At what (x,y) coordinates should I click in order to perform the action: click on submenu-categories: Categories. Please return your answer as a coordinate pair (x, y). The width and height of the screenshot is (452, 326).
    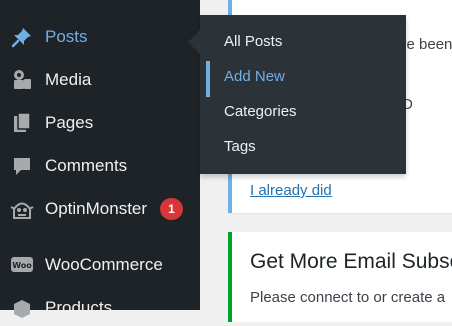
    Looking at the image, I should click on (303, 111).